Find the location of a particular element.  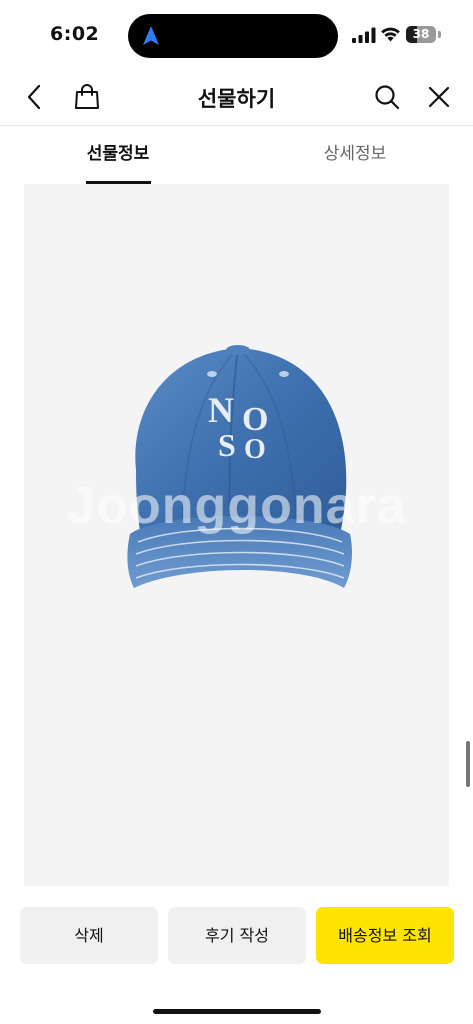

search-icon is located at coordinates (387, 97).